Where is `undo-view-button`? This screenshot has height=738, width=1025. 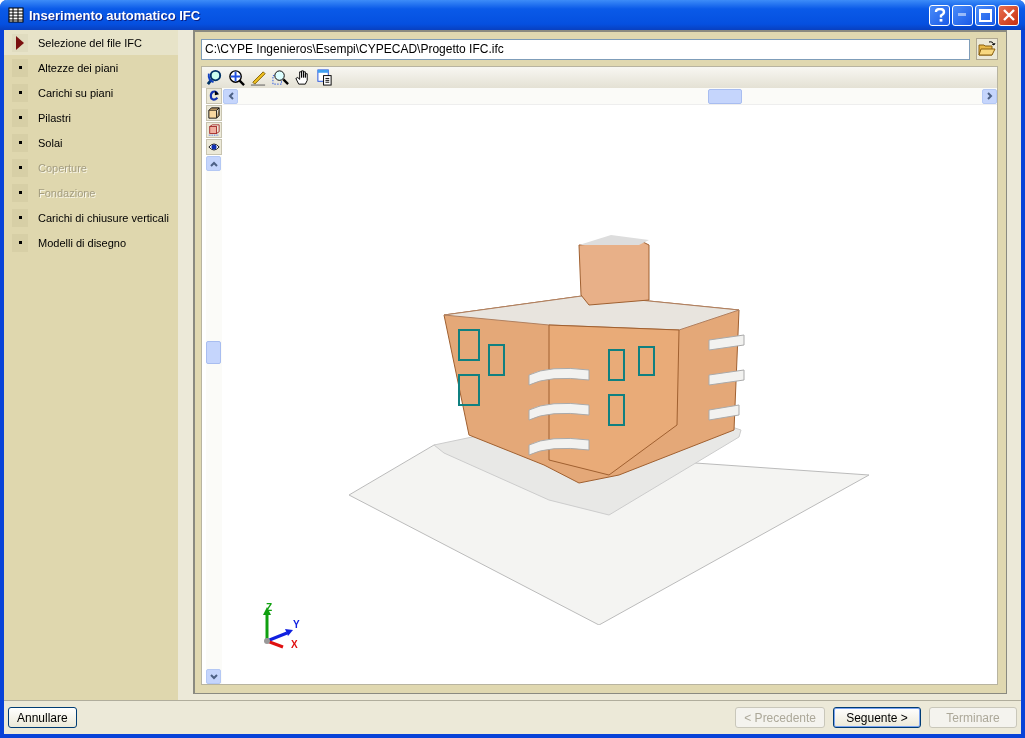
undo-view-button is located at coordinates (213, 96).